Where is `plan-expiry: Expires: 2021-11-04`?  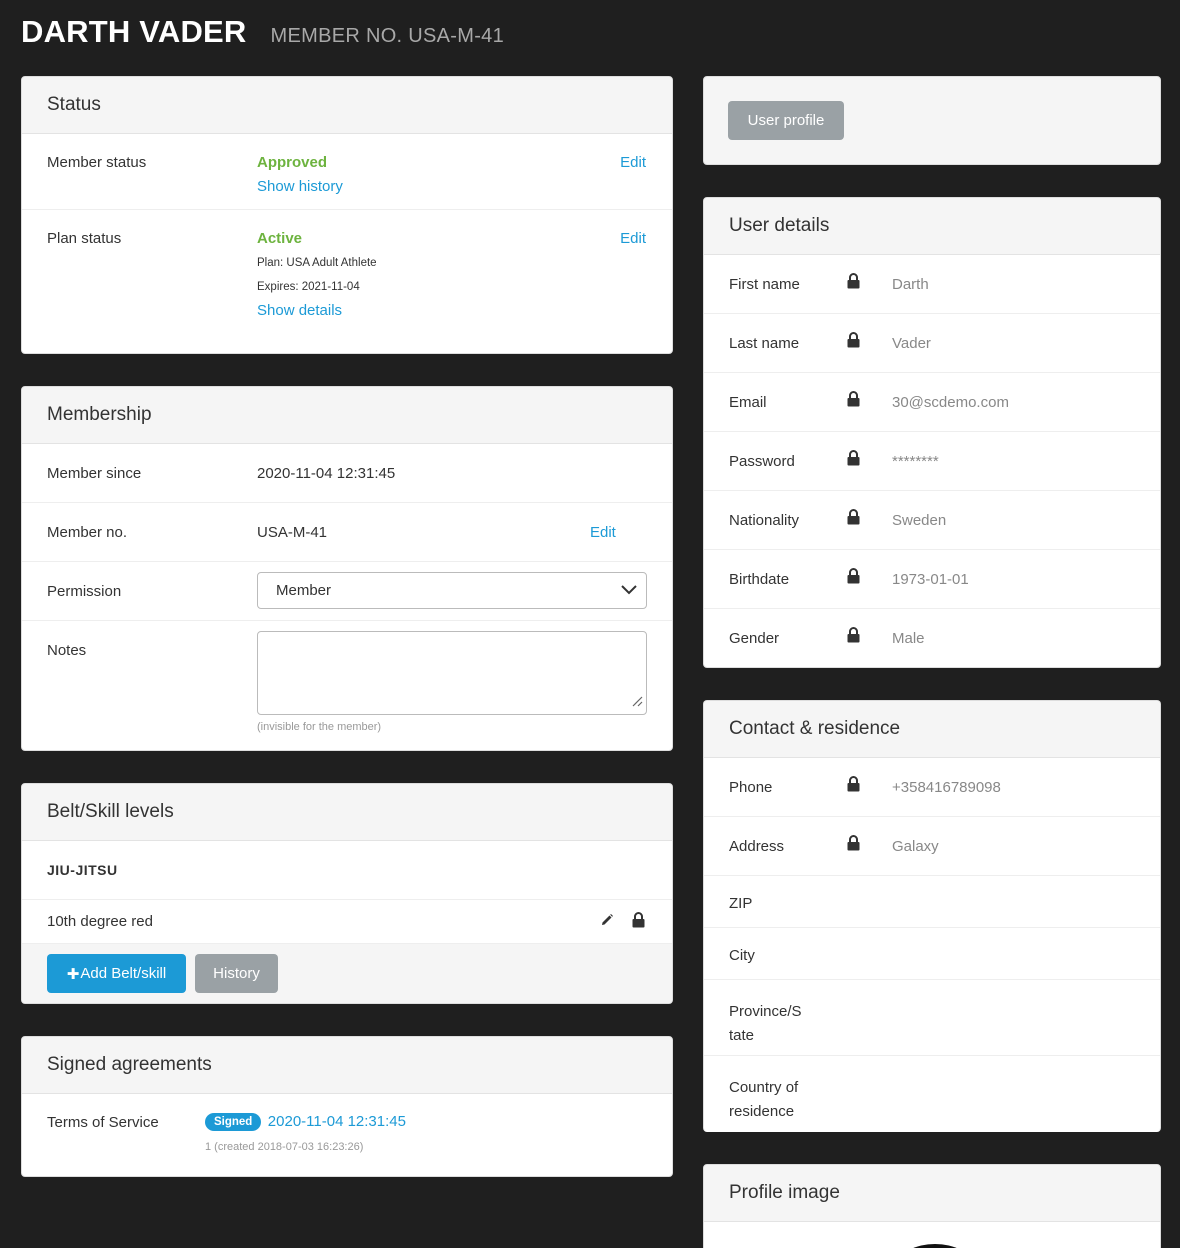
plan-expiry: Expires: 2021-11-04 is located at coordinates (308, 287).